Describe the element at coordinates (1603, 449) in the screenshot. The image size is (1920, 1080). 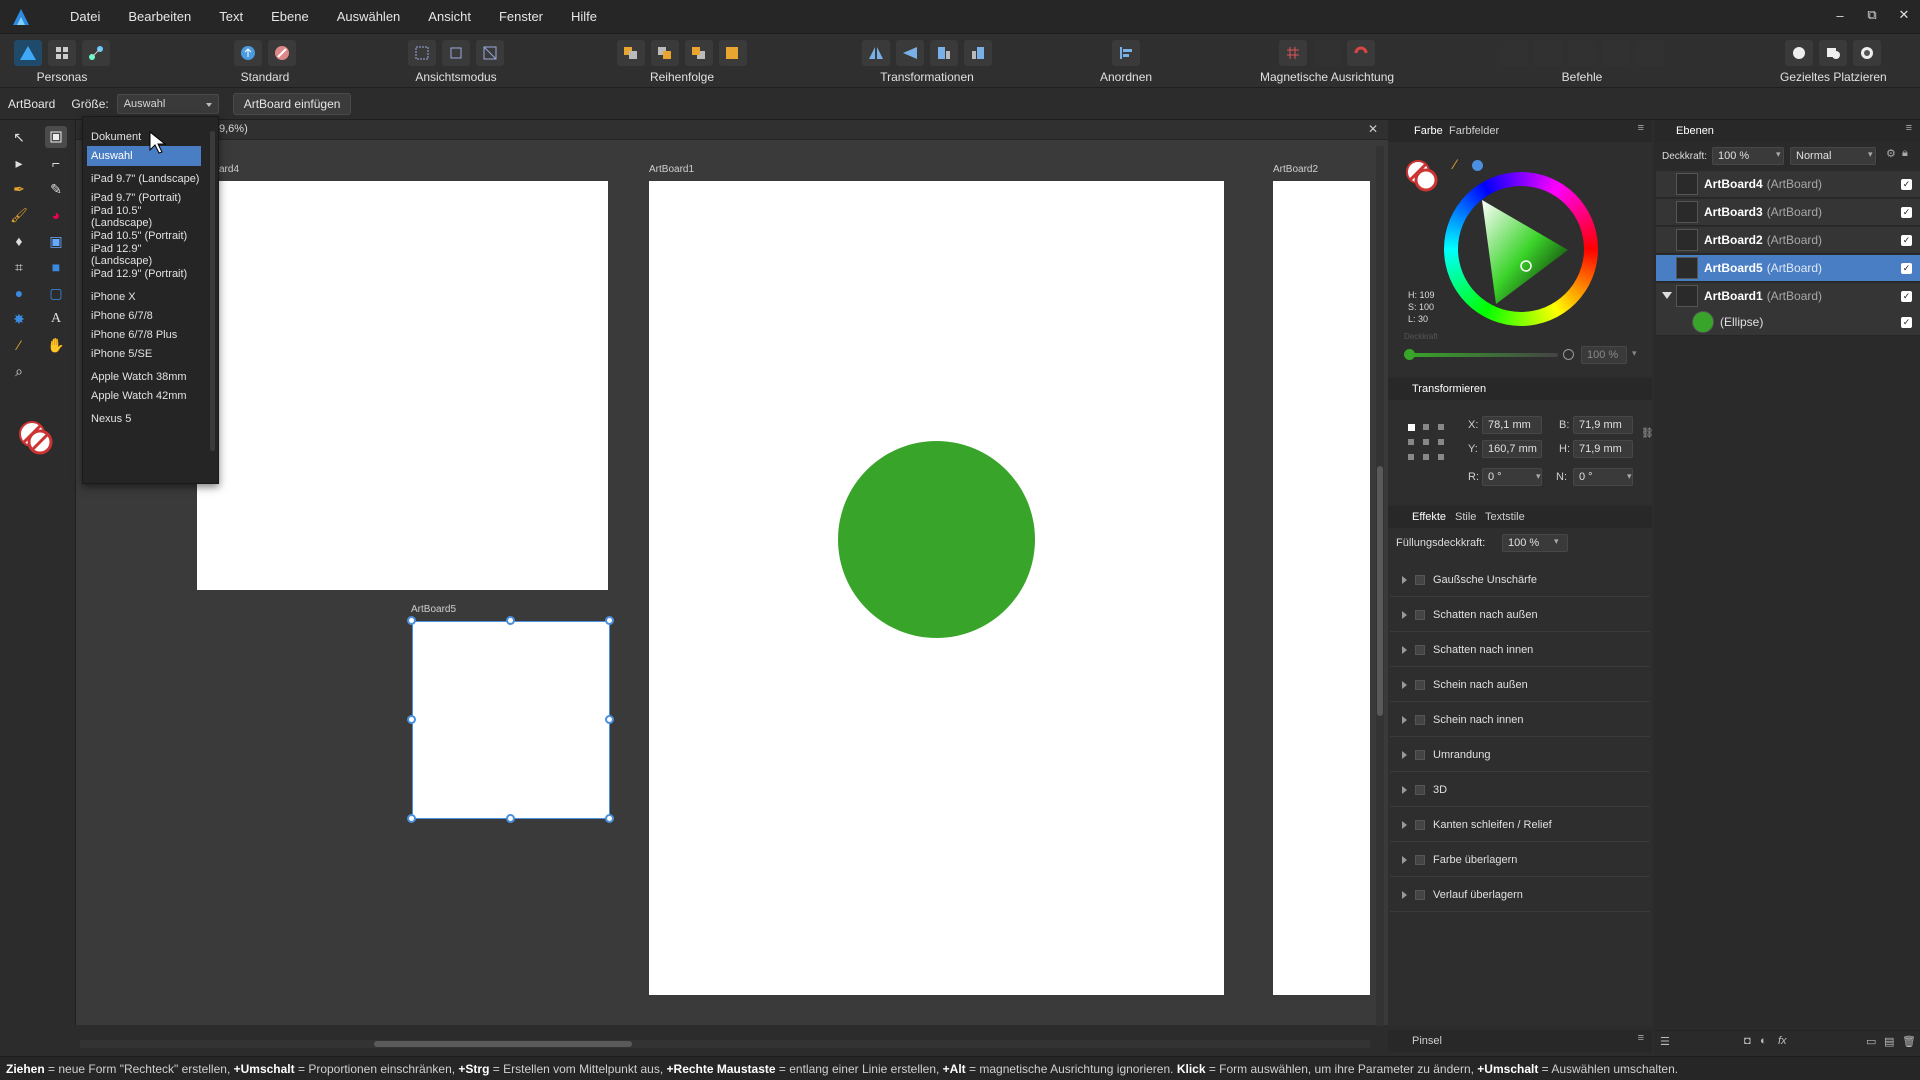
I see `height-field: 71,9 mm` at that location.